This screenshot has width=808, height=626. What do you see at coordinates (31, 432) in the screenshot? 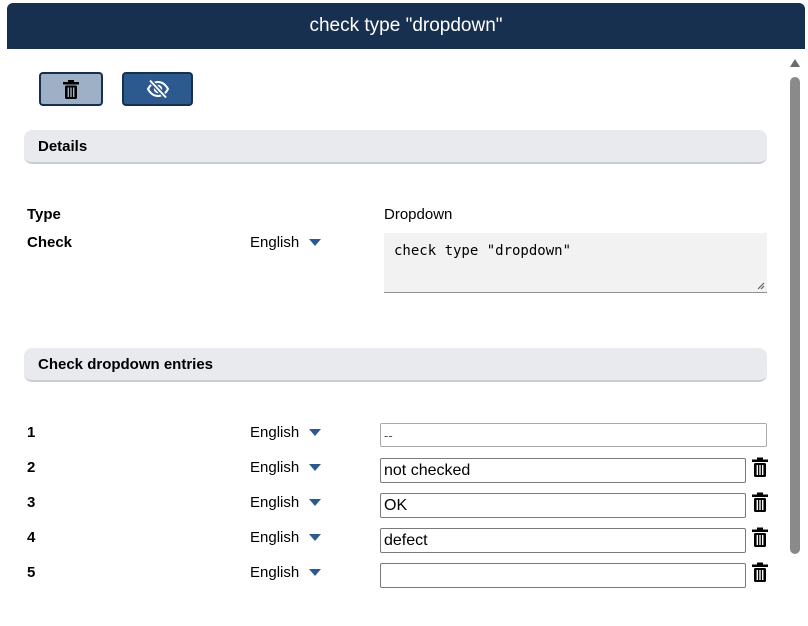
I see `entry-index: 1` at bounding box center [31, 432].